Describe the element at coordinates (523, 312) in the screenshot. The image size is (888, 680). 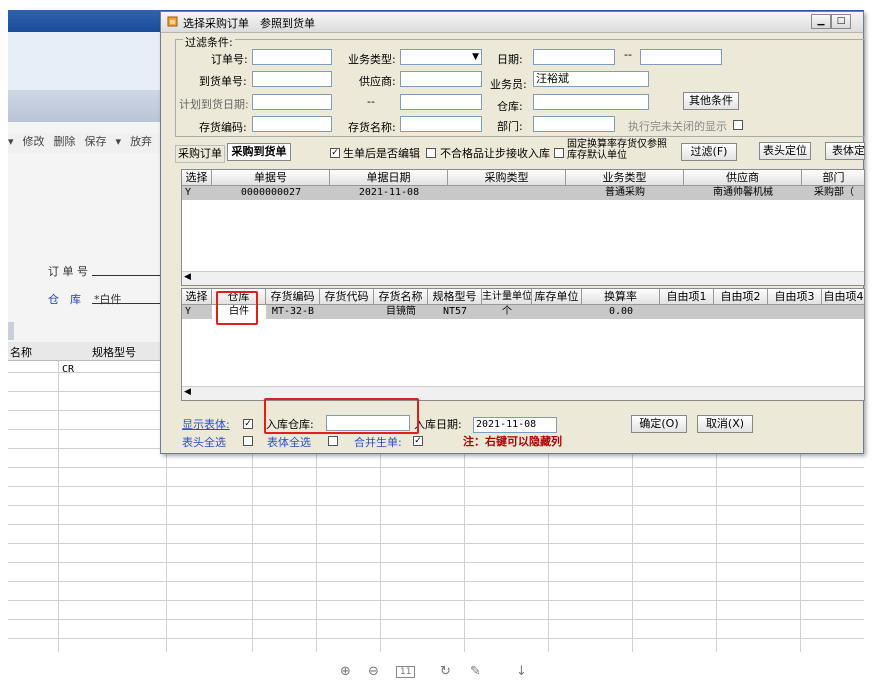
I see `table-row: Y 白件 MT-32-B 目镜筒 NT57 个 0.00` at that location.